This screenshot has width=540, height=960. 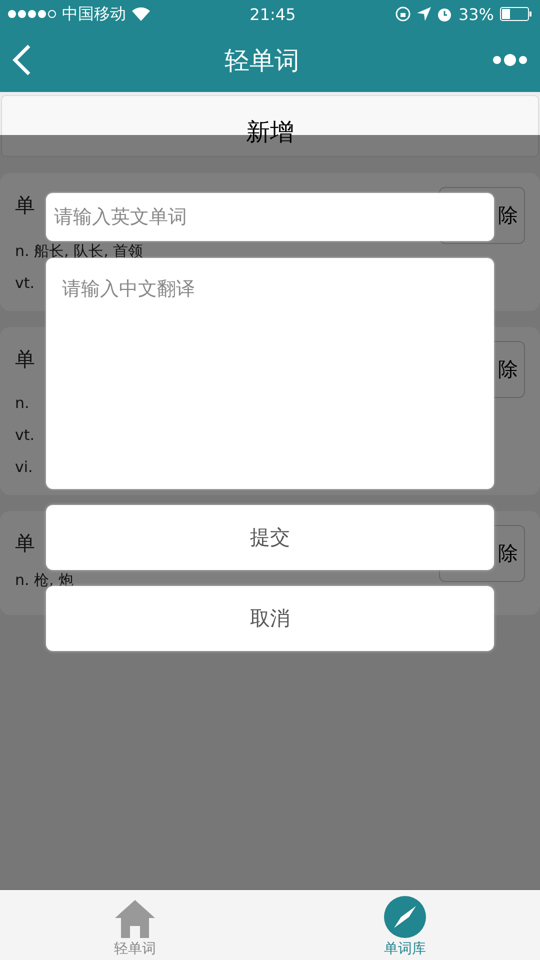 What do you see at coordinates (270, 217) in the screenshot?
I see `word-input-field: 请输入英文单词` at bounding box center [270, 217].